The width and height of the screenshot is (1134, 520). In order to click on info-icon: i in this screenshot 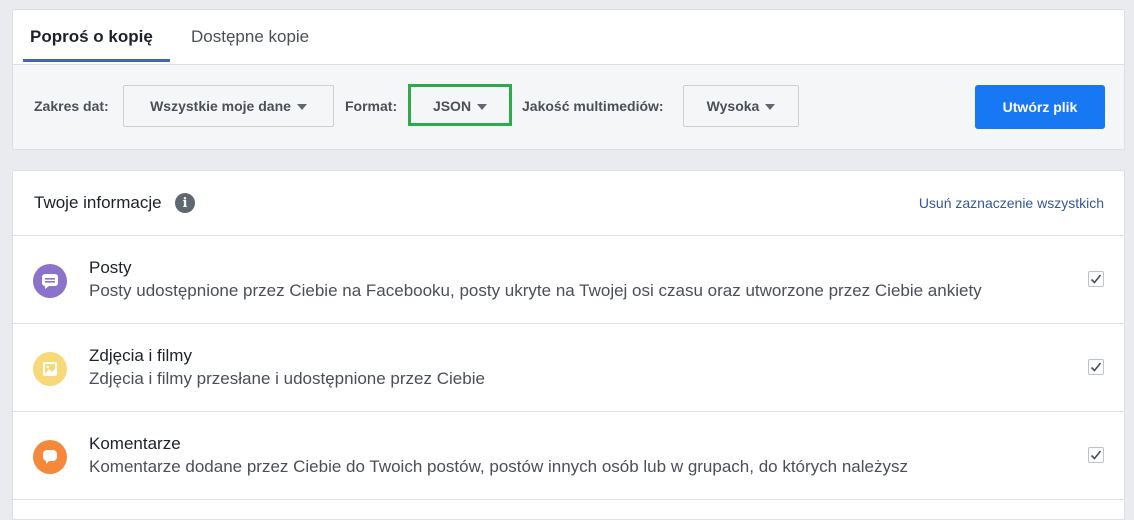, I will do `click(185, 203)`.